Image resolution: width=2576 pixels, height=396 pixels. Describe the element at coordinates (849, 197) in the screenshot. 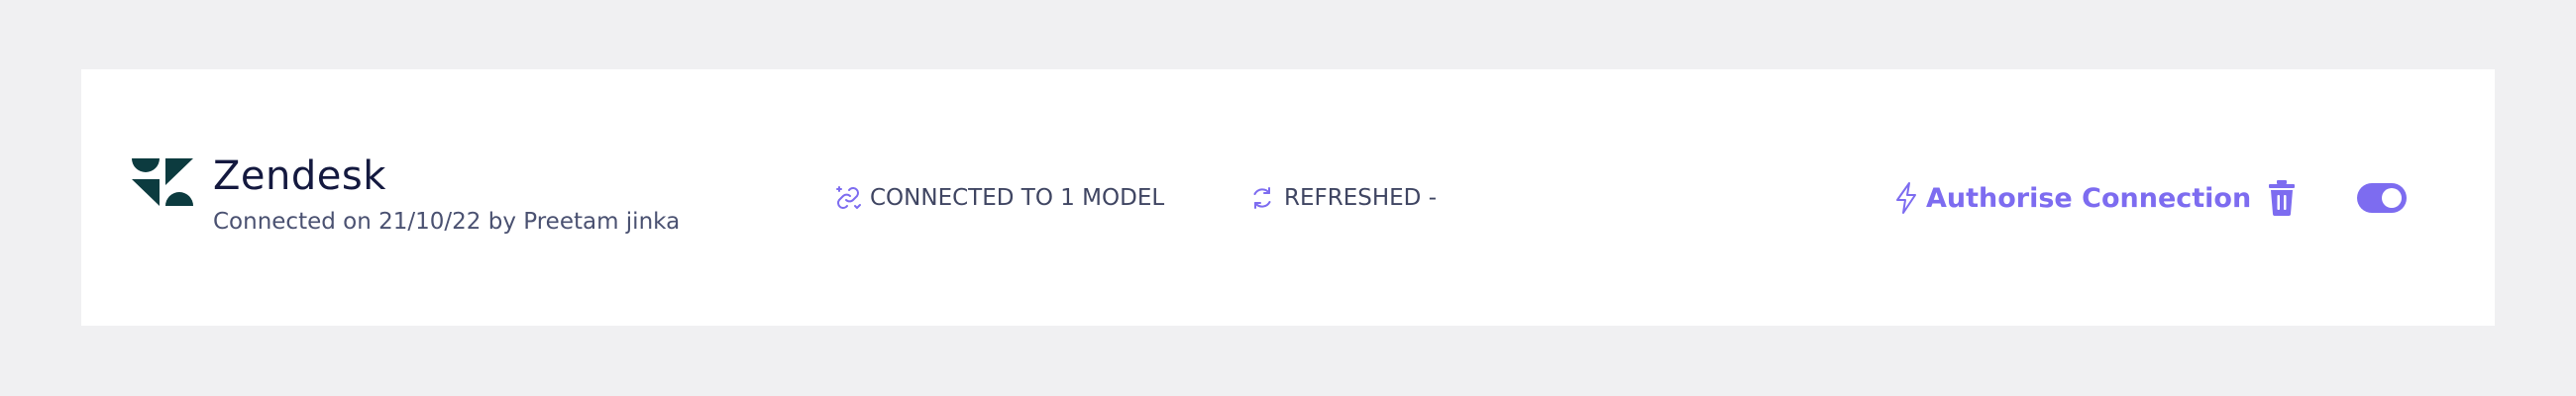

I see `link-refresh-icon` at that location.